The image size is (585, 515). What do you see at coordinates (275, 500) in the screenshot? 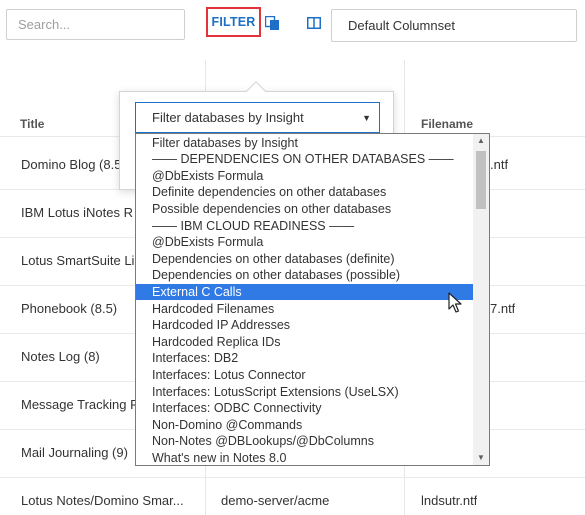
I see `table-cell-server: demo-server/acme` at bounding box center [275, 500].